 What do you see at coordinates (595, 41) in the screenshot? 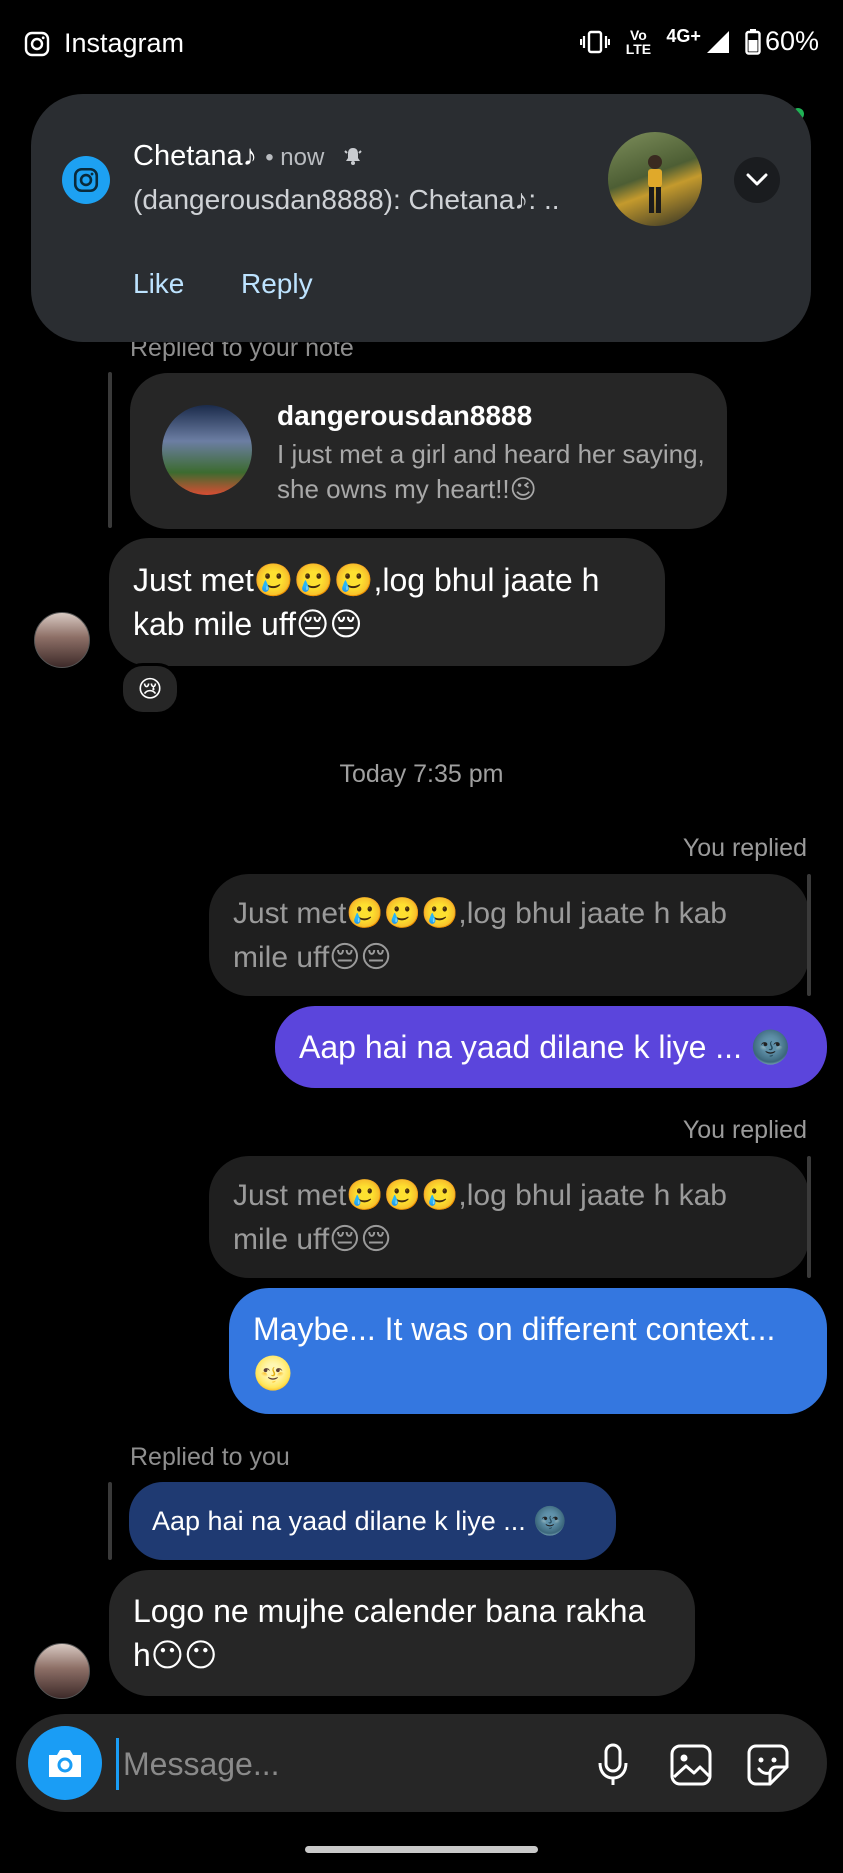
I see `vibrate-icon` at bounding box center [595, 41].